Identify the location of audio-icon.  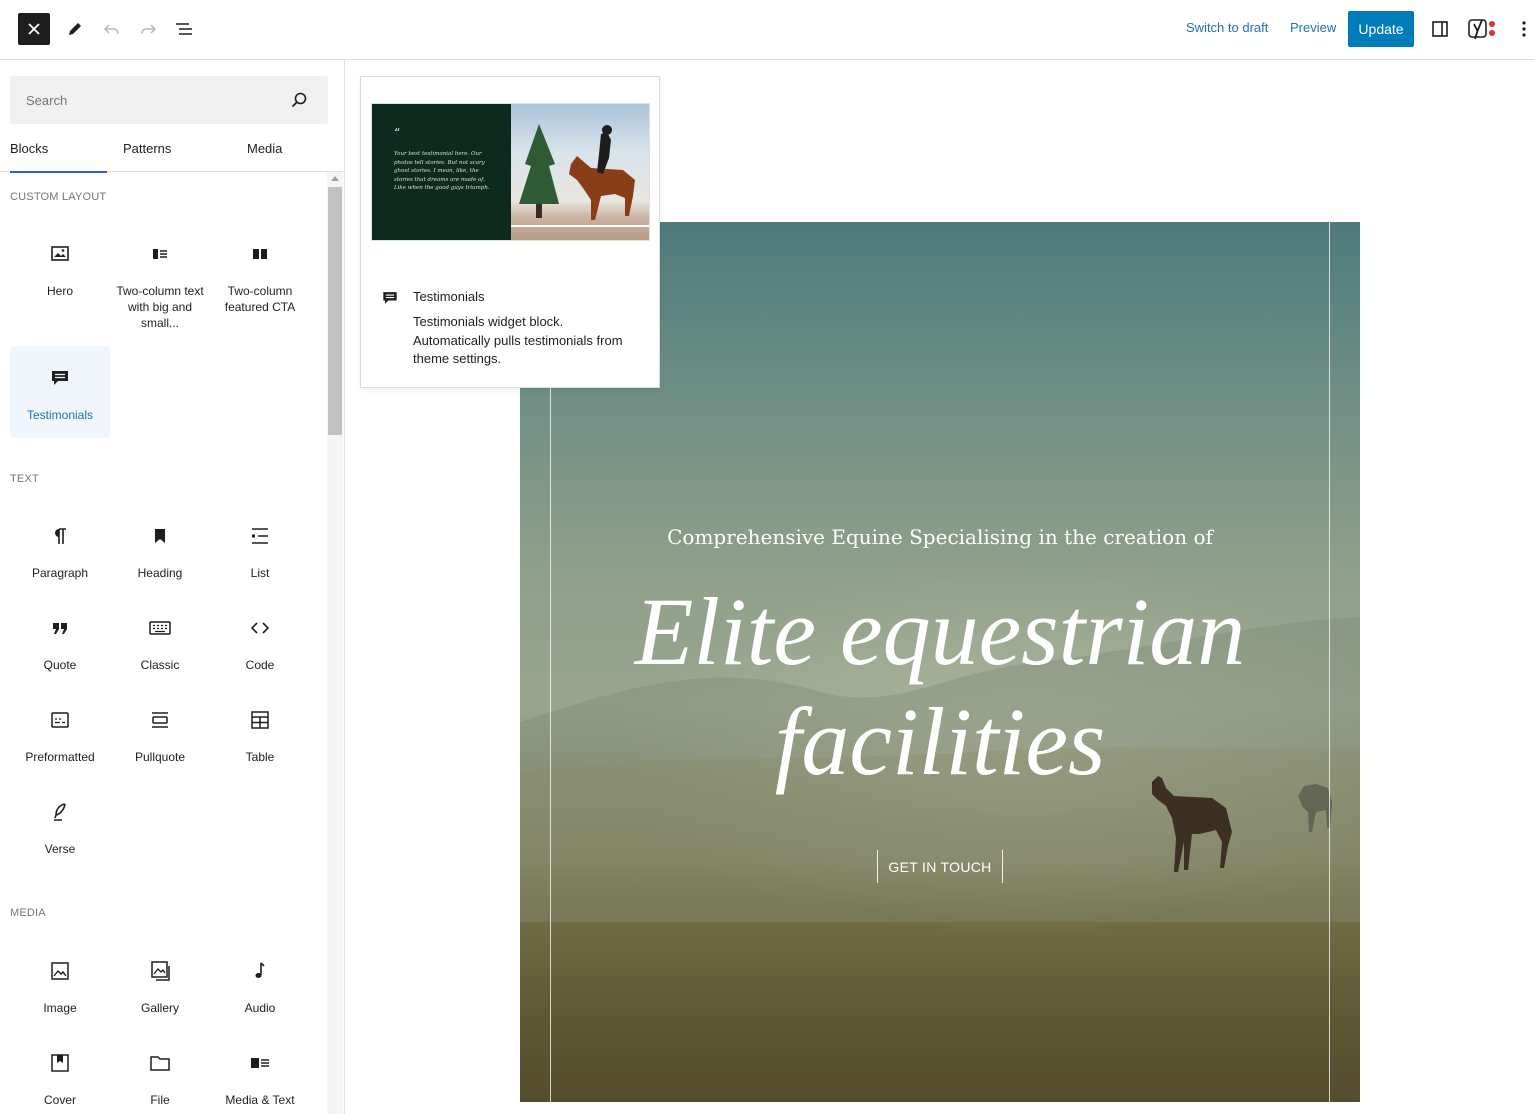
(260, 970).